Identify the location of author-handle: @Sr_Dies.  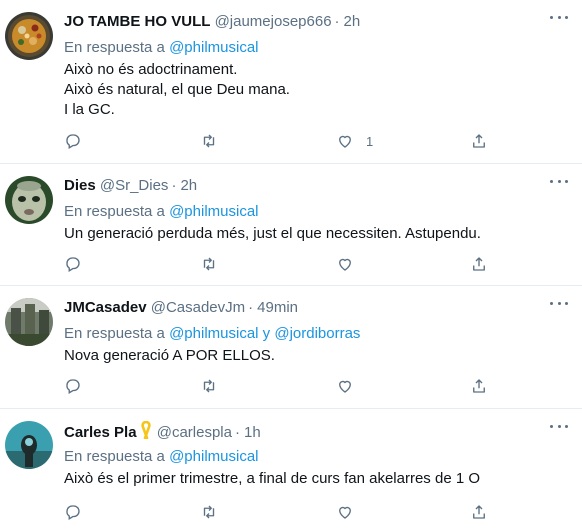
(134, 185).